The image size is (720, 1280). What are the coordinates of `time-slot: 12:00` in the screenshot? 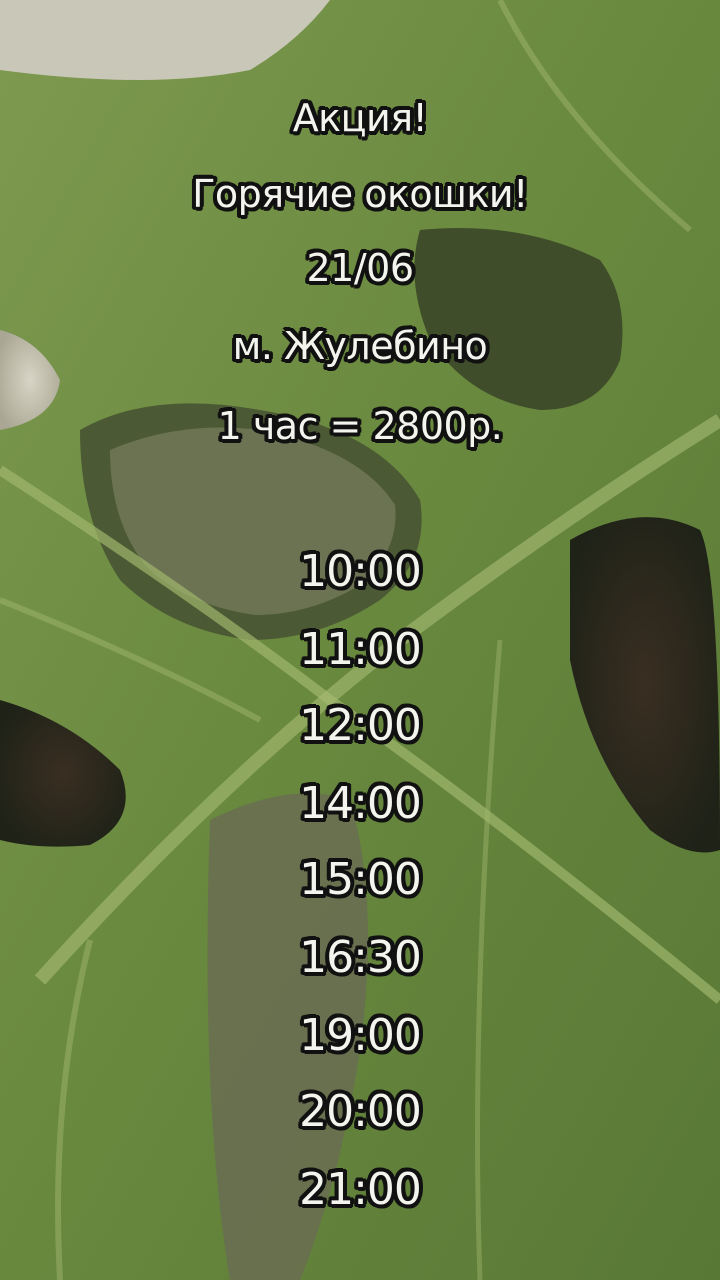 It's located at (360, 725).